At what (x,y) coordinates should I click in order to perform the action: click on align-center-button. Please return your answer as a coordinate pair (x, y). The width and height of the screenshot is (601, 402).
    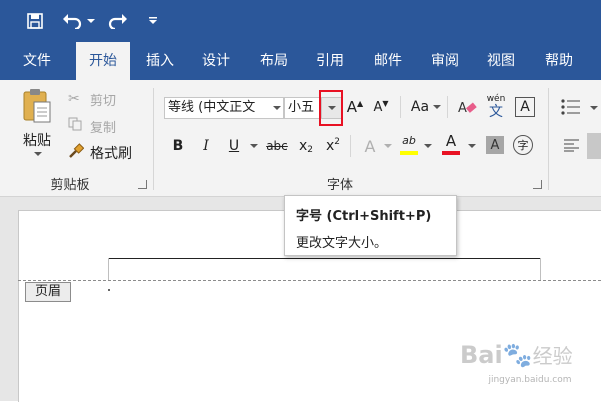
    Looking at the image, I should click on (594, 146).